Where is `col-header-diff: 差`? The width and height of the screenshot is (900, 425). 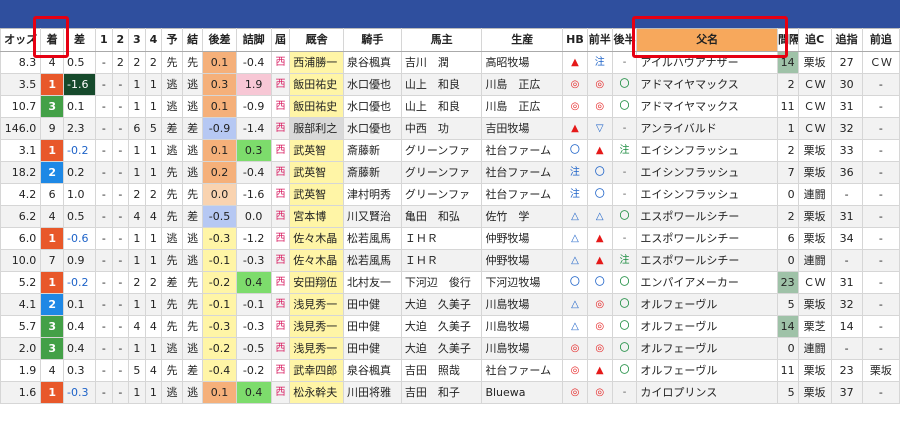 col-header-diff: 差 is located at coordinates (80, 40).